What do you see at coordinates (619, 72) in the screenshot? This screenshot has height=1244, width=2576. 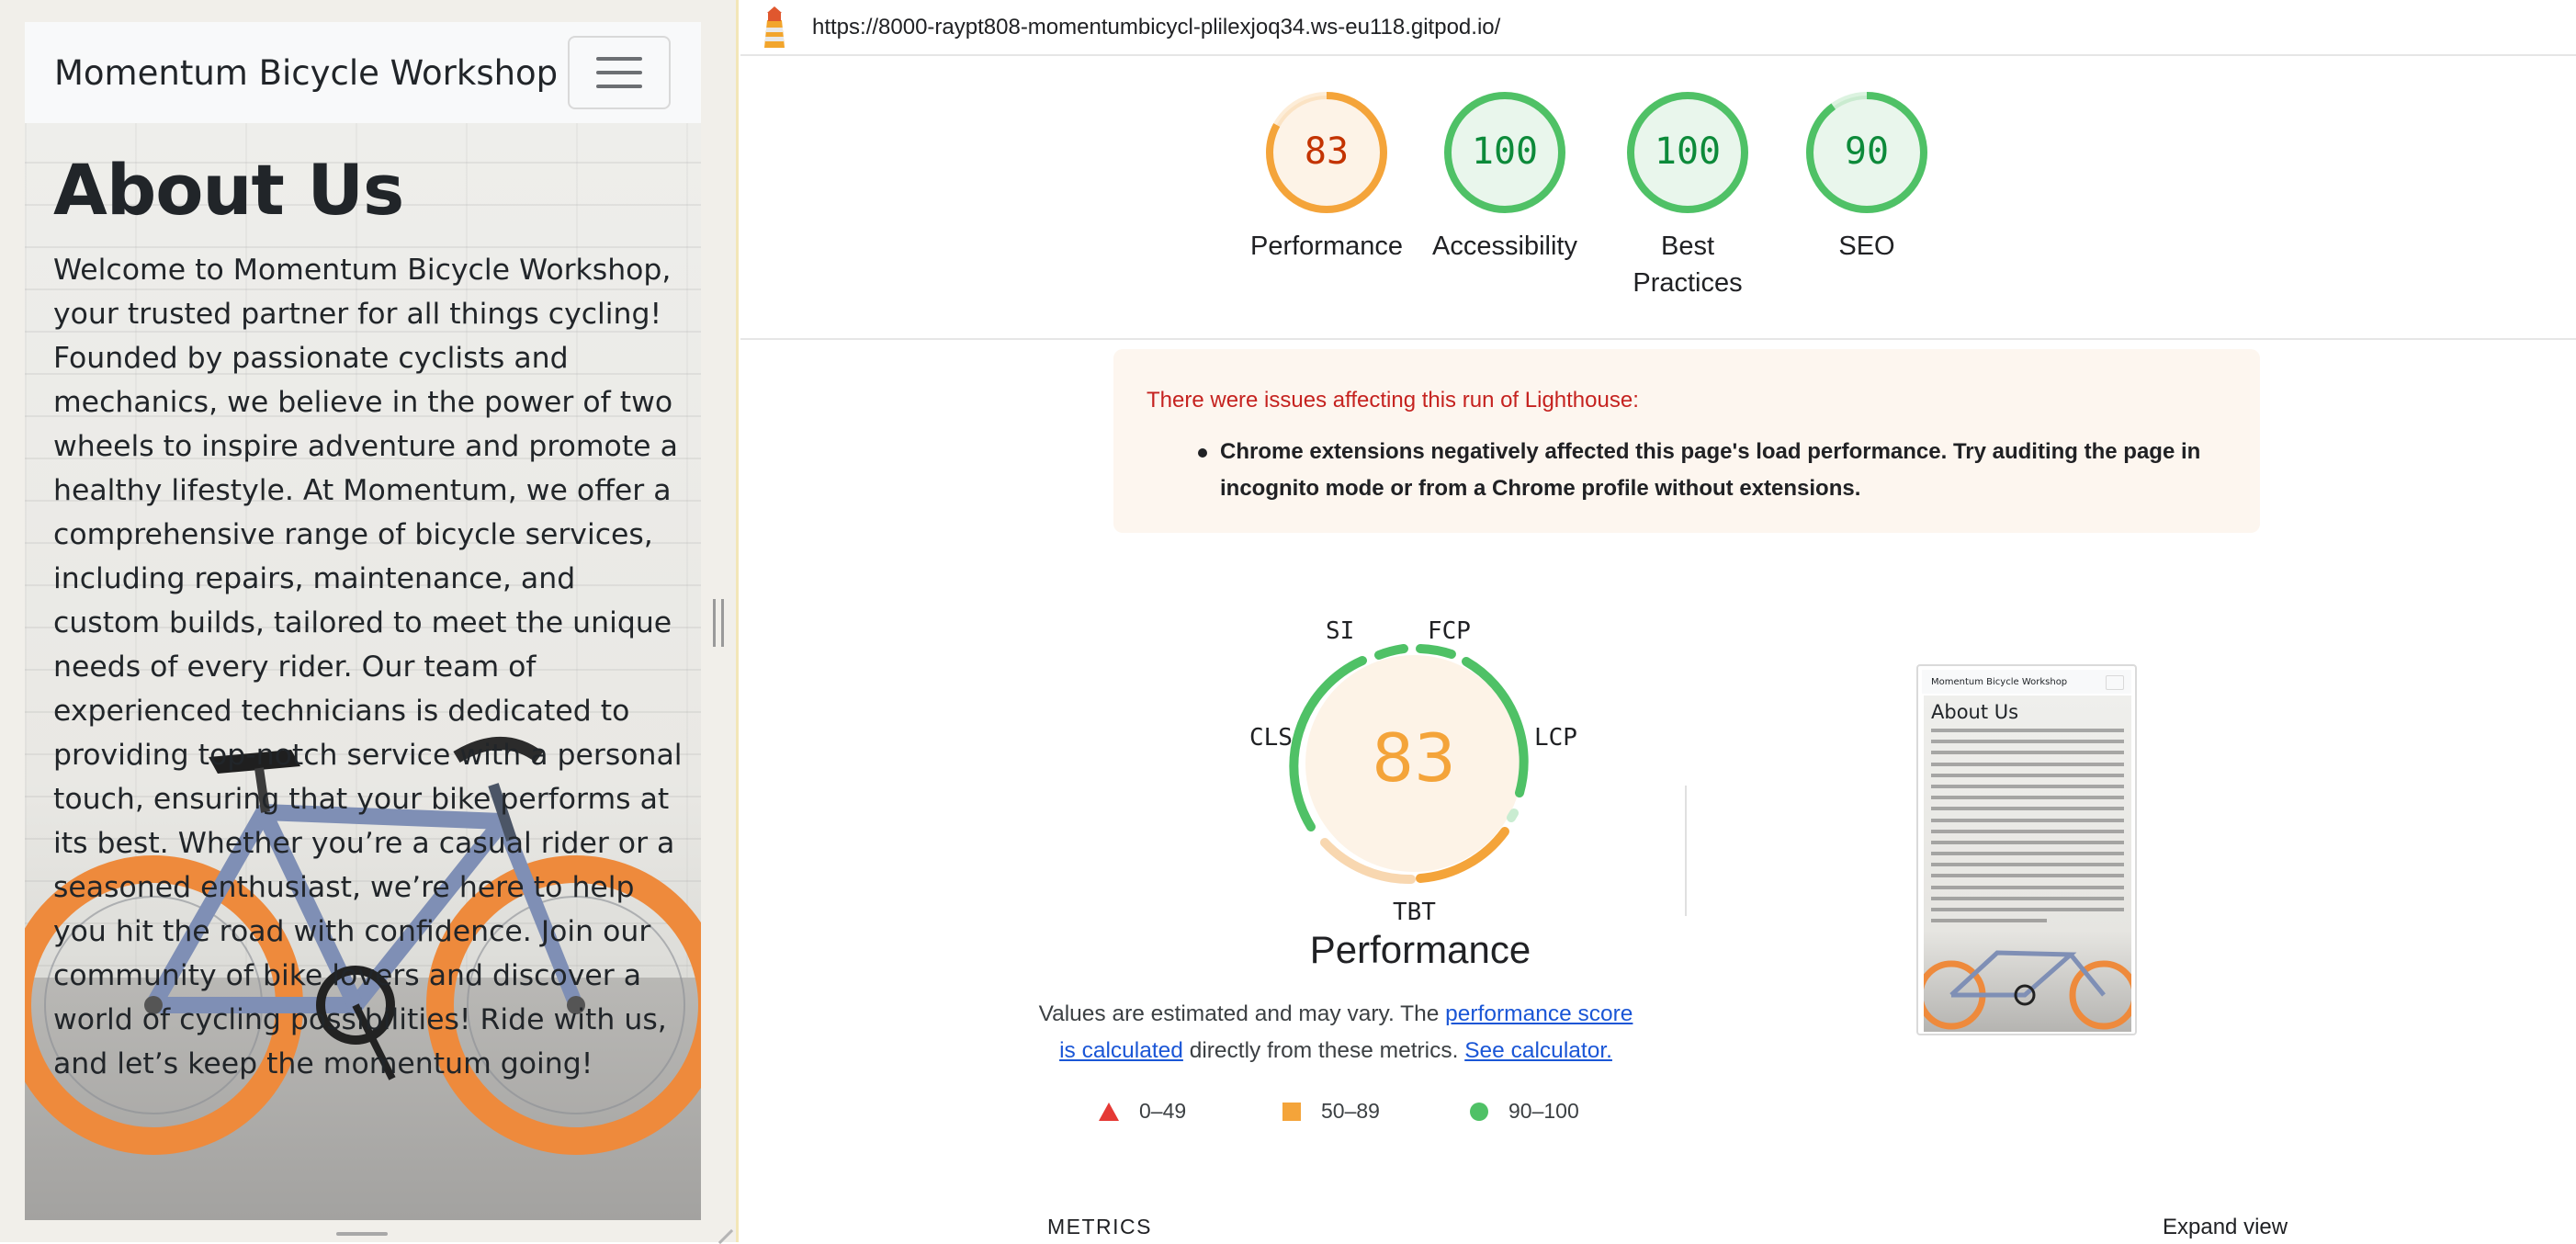 I see `hamburger-menu-button` at bounding box center [619, 72].